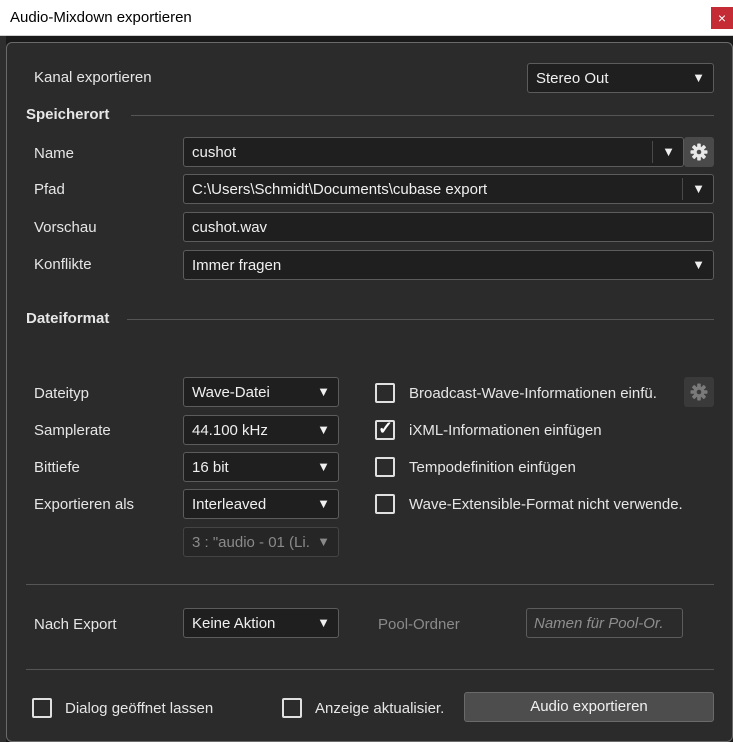  Describe the element at coordinates (385, 393) in the screenshot. I see `broadcast-wave-checkbox` at that location.